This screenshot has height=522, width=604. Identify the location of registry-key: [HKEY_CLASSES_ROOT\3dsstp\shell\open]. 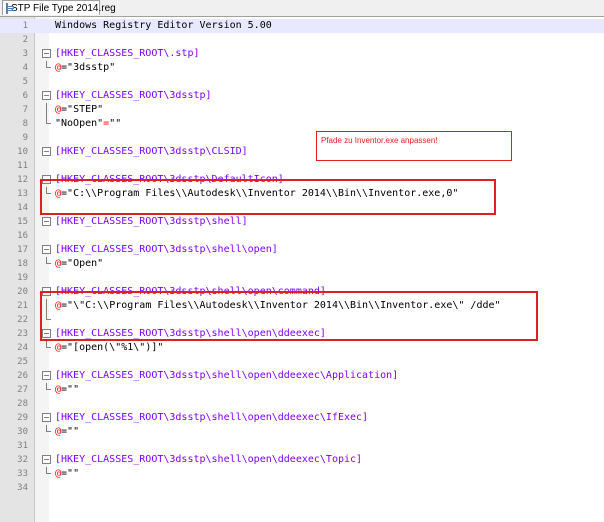
(166, 249).